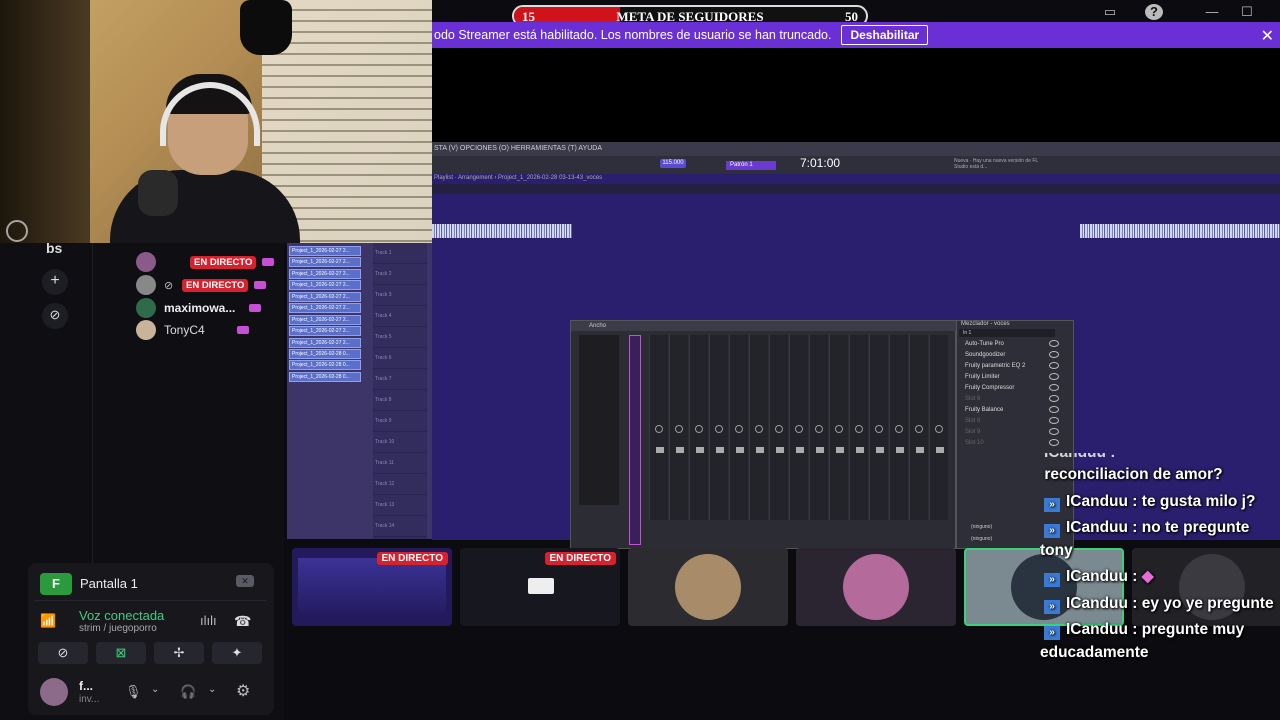  I want to click on minimize-icon: —, so click(1212, 12).